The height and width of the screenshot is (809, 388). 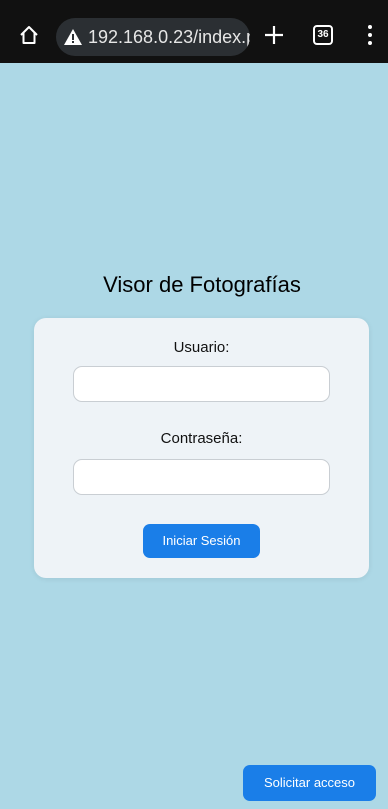 I want to click on password-input, so click(x=201, y=477).